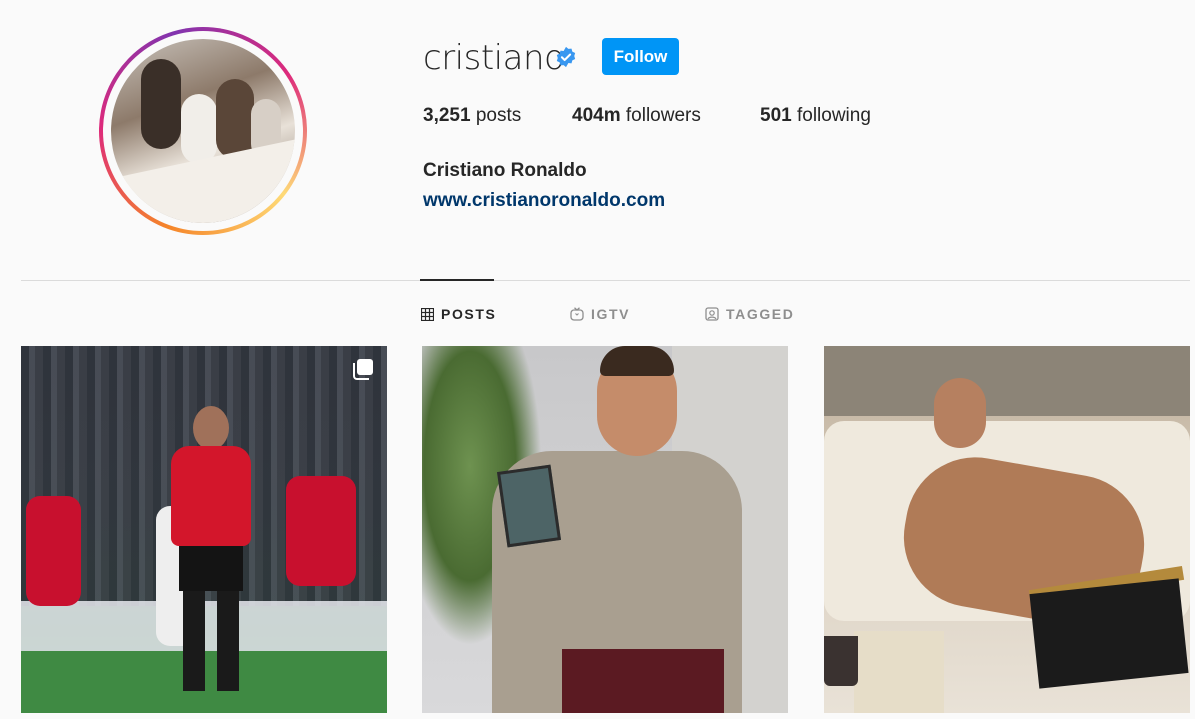 This screenshot has height=719, width=1195. I want to click on tab-posts: POSTS, so click(458, 314).